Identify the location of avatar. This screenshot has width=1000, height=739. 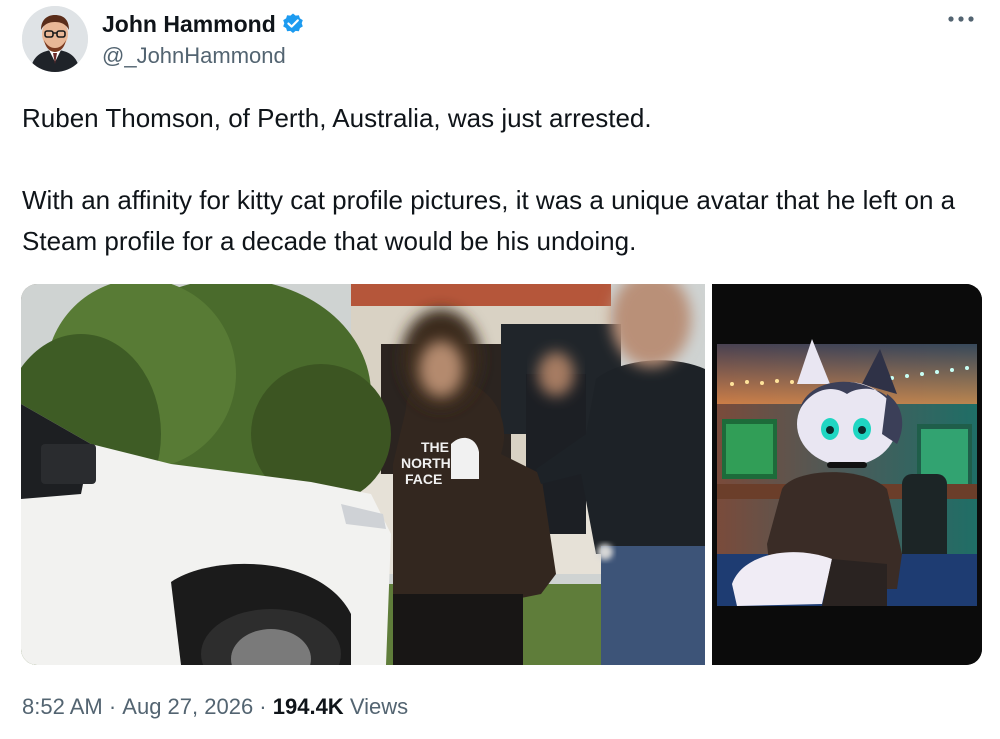
(55, 39).